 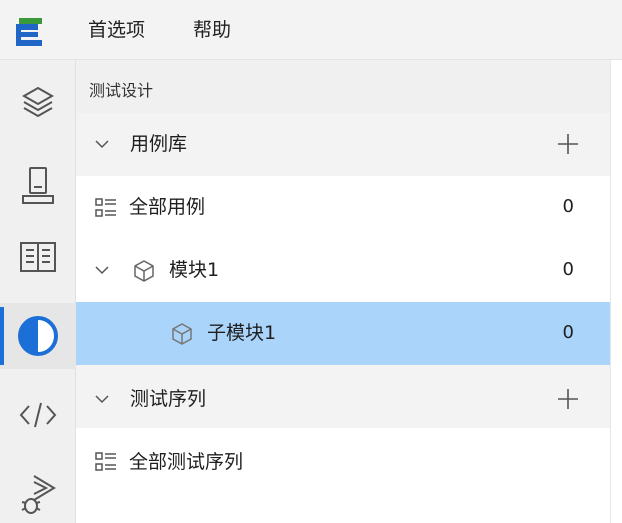 What do you see at coordinates (343, 462) in the screenshot?
I see `tree-item-all-sequences: 全部测试序列` at bounding box center [343, 462].